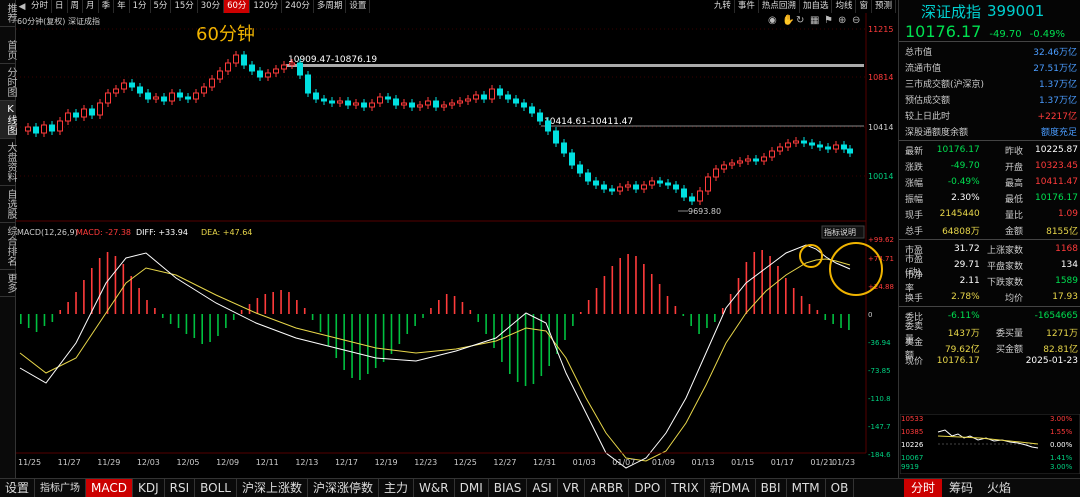 This screenshot has width=1080, height=497. What do you see at coordinates (991, 116) in the screenshot?
I see `row-vs-yesterday: 较上日此时 +2217亿` at bounding box center [991, 116].